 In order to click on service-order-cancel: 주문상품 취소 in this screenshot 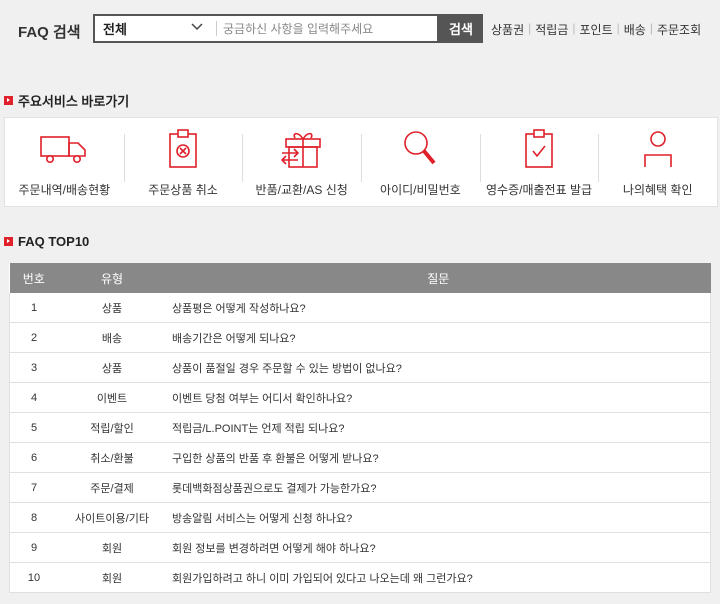, I will do `click(183, 162)`.